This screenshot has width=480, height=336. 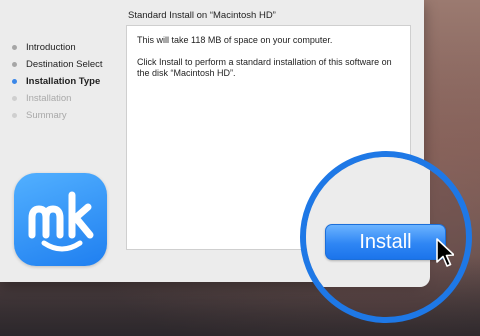 I want to click on step-label: Introduction, so click(x=51, y=47).